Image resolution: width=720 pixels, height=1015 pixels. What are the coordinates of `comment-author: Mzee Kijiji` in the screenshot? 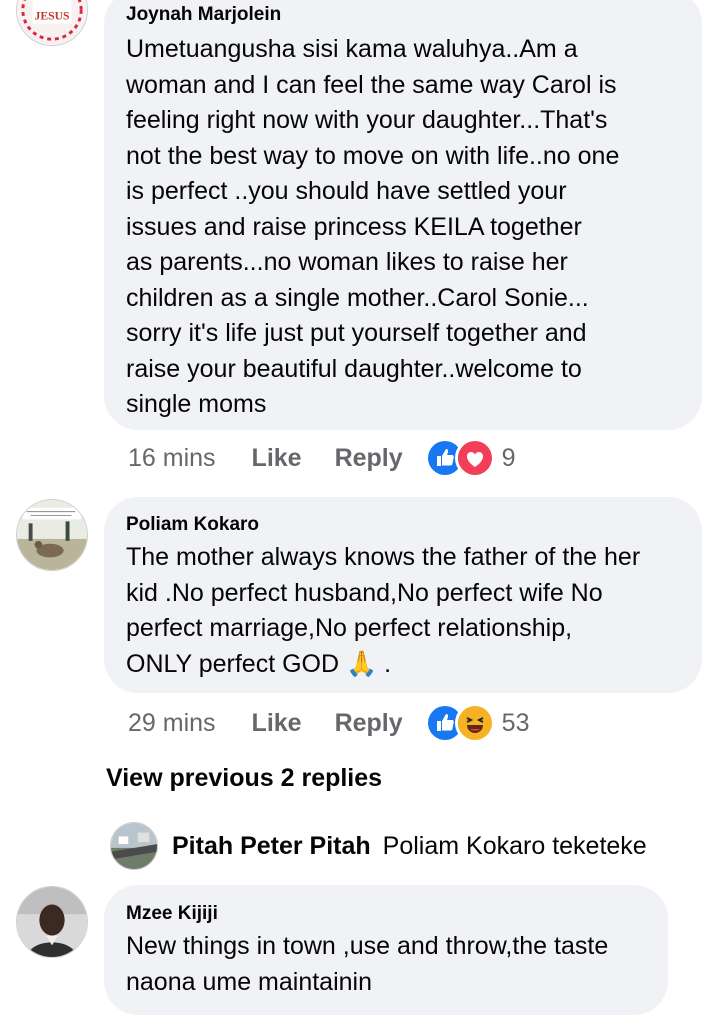 It's located at (386, 914).